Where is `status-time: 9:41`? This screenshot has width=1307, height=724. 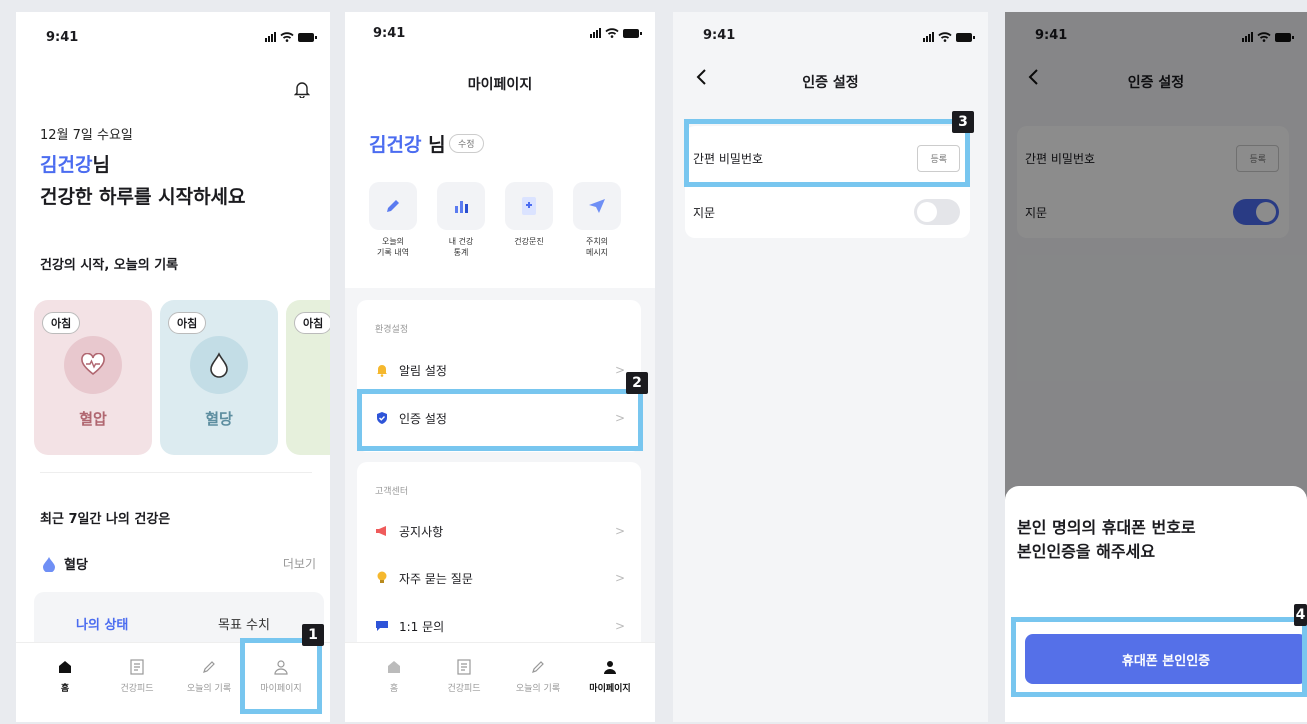
status-time: 9:41 is located at coordinates (62, 37).